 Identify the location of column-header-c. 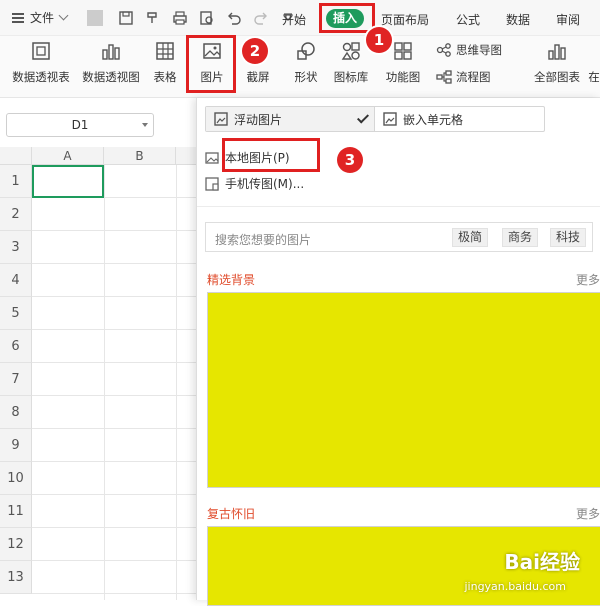
(186, 156).